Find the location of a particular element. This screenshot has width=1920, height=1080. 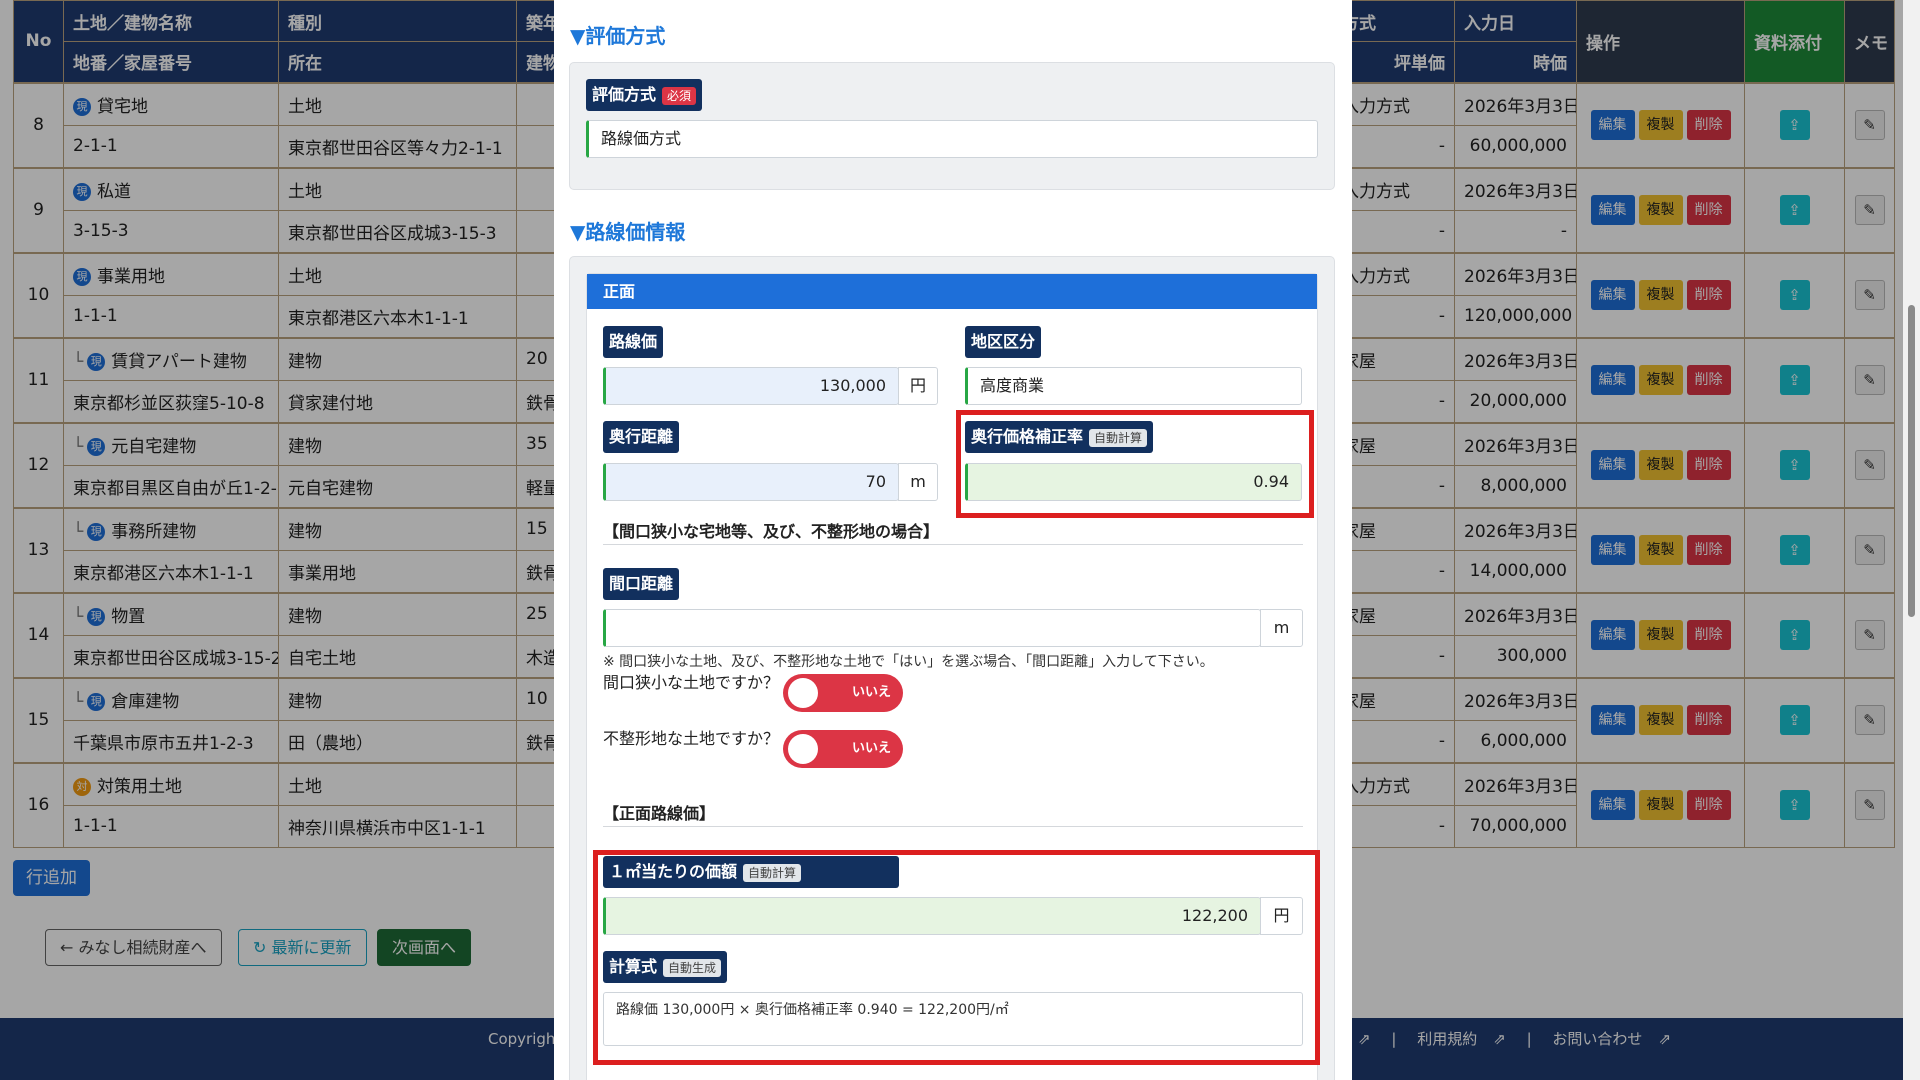

page-scrollbar is located at coordinates (1911, 540).